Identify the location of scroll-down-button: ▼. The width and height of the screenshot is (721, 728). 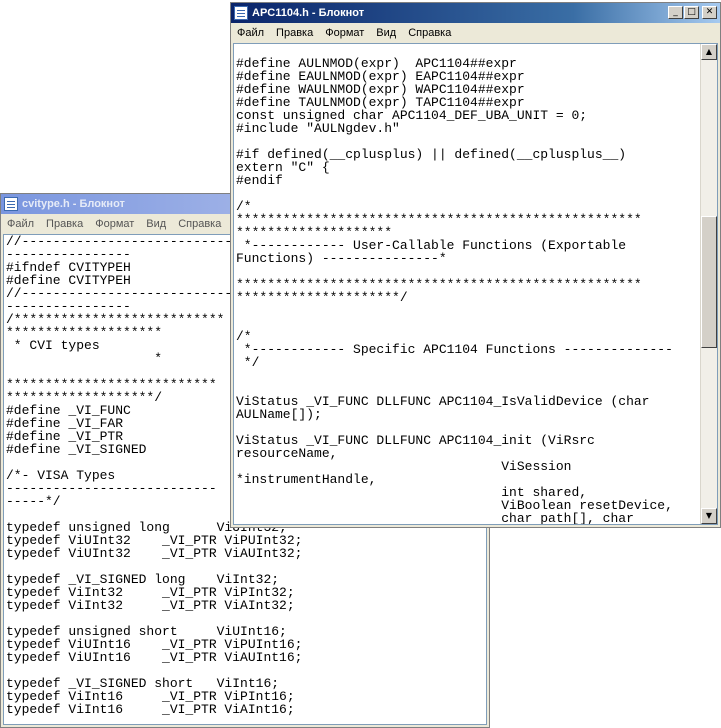
(709, 516).